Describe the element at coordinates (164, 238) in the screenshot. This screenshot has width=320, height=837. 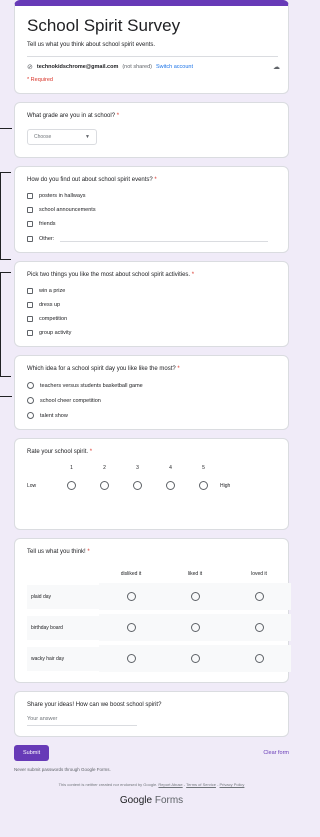
I see `other-input` at that location.